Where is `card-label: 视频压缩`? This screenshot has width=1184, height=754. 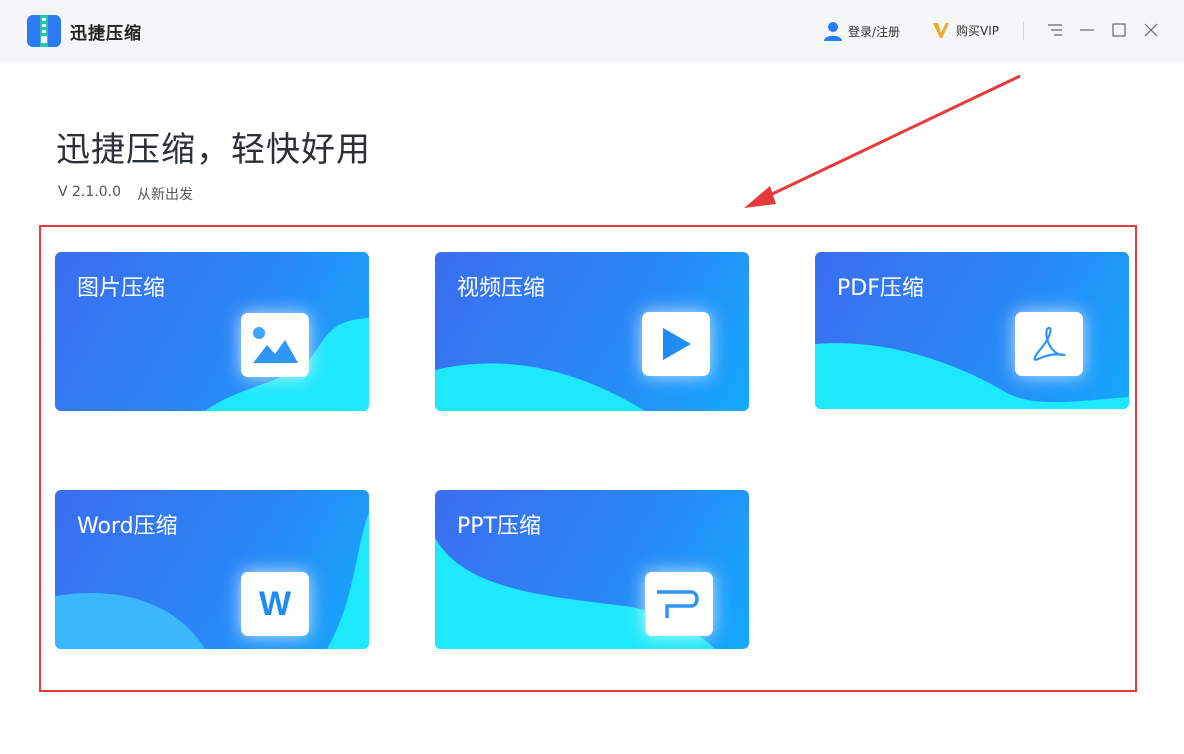
card-label: 视频压缩 is located at coordinates (501, 288).